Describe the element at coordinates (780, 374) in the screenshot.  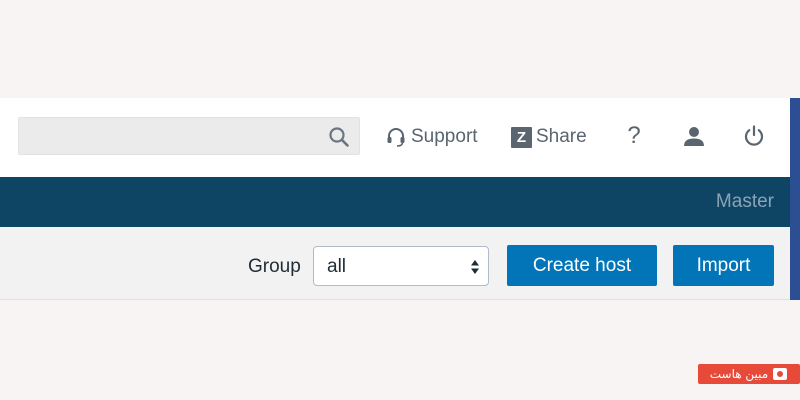
I see `watermark-logo-icon` at that location.